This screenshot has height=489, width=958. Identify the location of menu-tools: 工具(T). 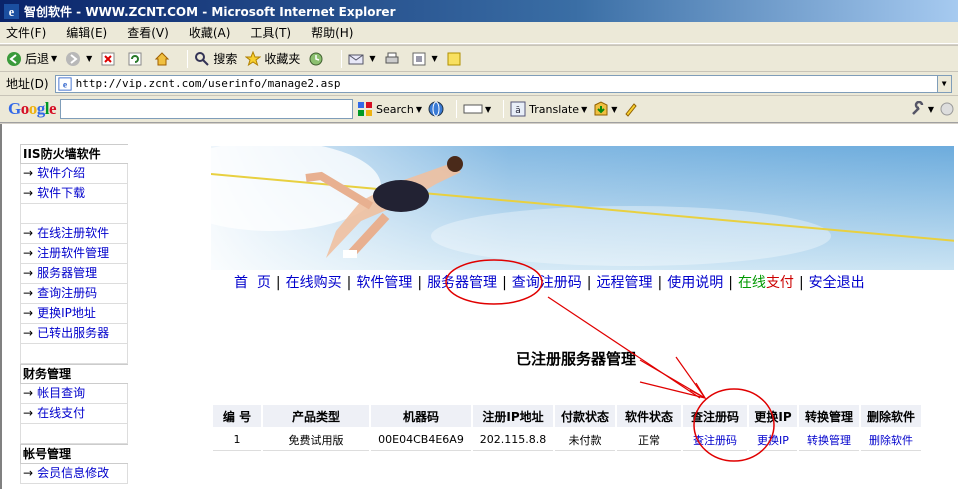
(270, 32).